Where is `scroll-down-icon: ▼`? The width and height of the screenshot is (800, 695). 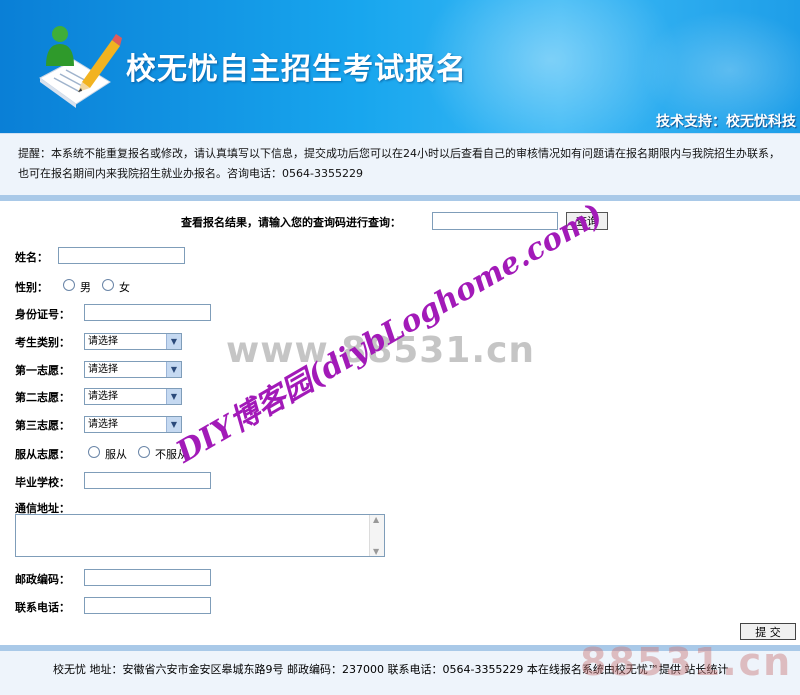 scroll-down-icon: ▼ is located at coordinates (376, 551).